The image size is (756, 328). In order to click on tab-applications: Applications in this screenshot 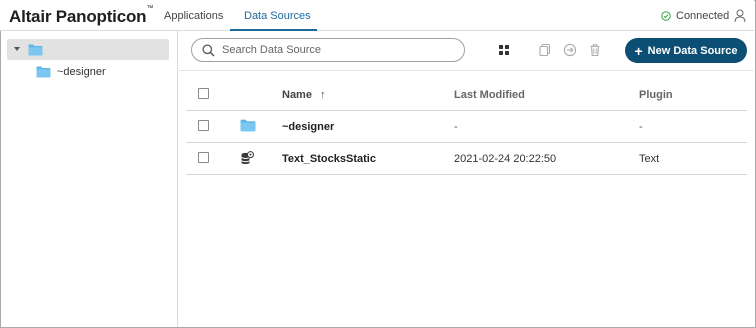, I will do `click(193, 16)`.